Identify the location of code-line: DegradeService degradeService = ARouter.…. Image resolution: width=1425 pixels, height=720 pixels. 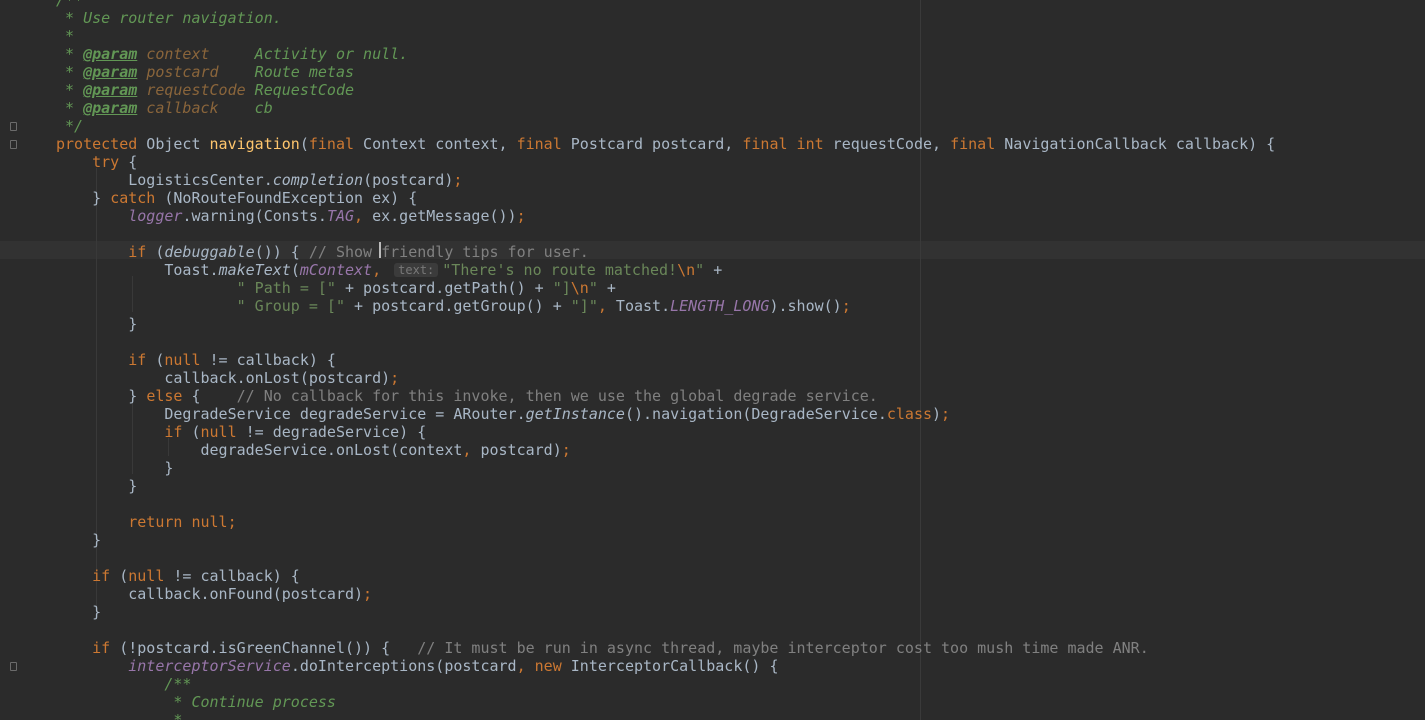
(503, 414).